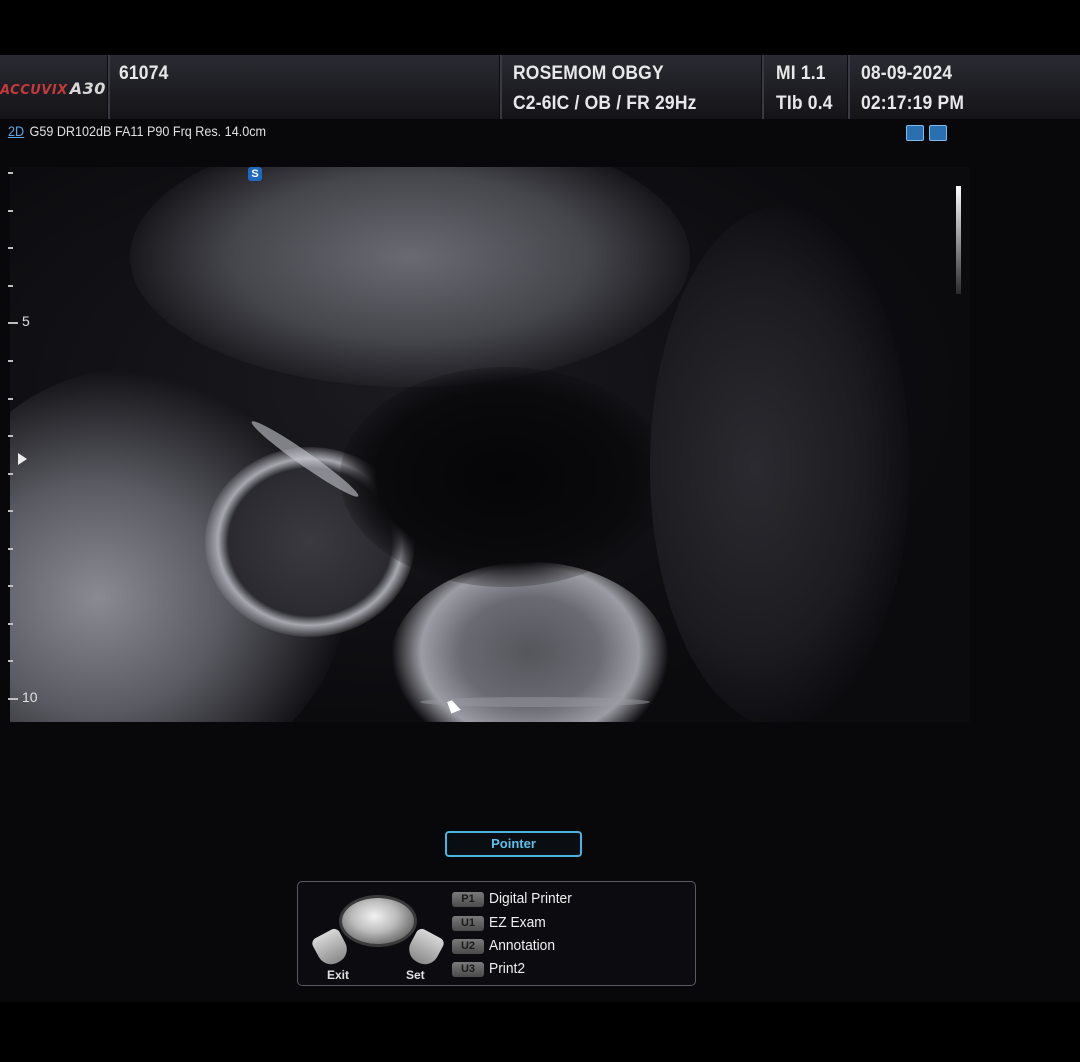 The image size is (1080, 1062). Describe the element at coordinates (26, 321) in the screenshot. I see `depth-label-5: 5` at that location.